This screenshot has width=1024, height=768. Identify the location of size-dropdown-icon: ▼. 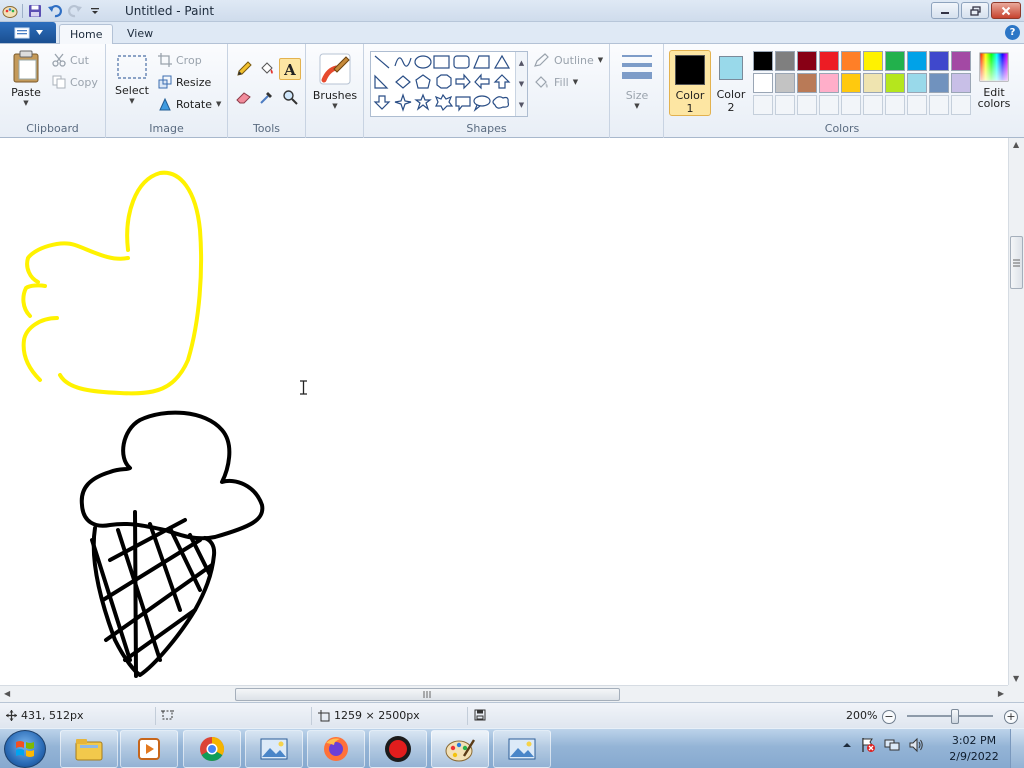
(636, 106).